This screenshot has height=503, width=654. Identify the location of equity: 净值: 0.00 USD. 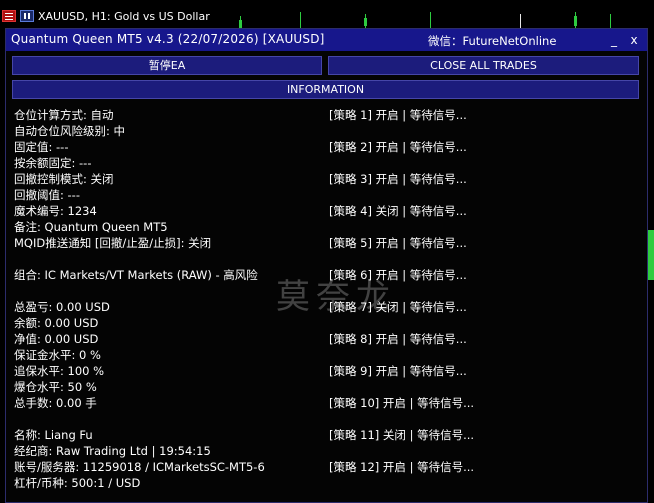
(56, 339).